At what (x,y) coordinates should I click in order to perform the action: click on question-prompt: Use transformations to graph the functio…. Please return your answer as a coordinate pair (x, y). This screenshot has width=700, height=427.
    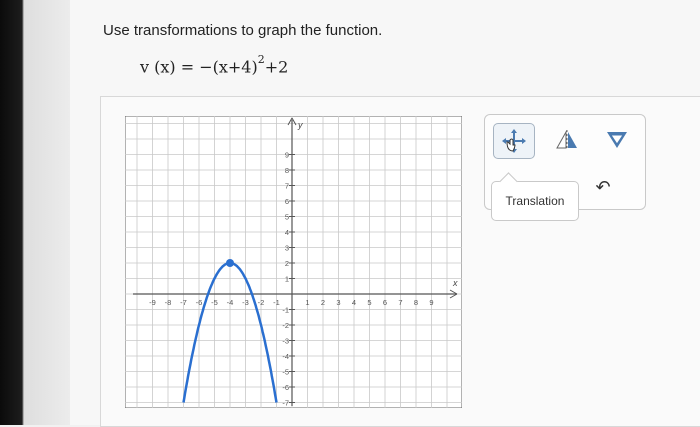
    Looking at the image, I should click on (243, 30).